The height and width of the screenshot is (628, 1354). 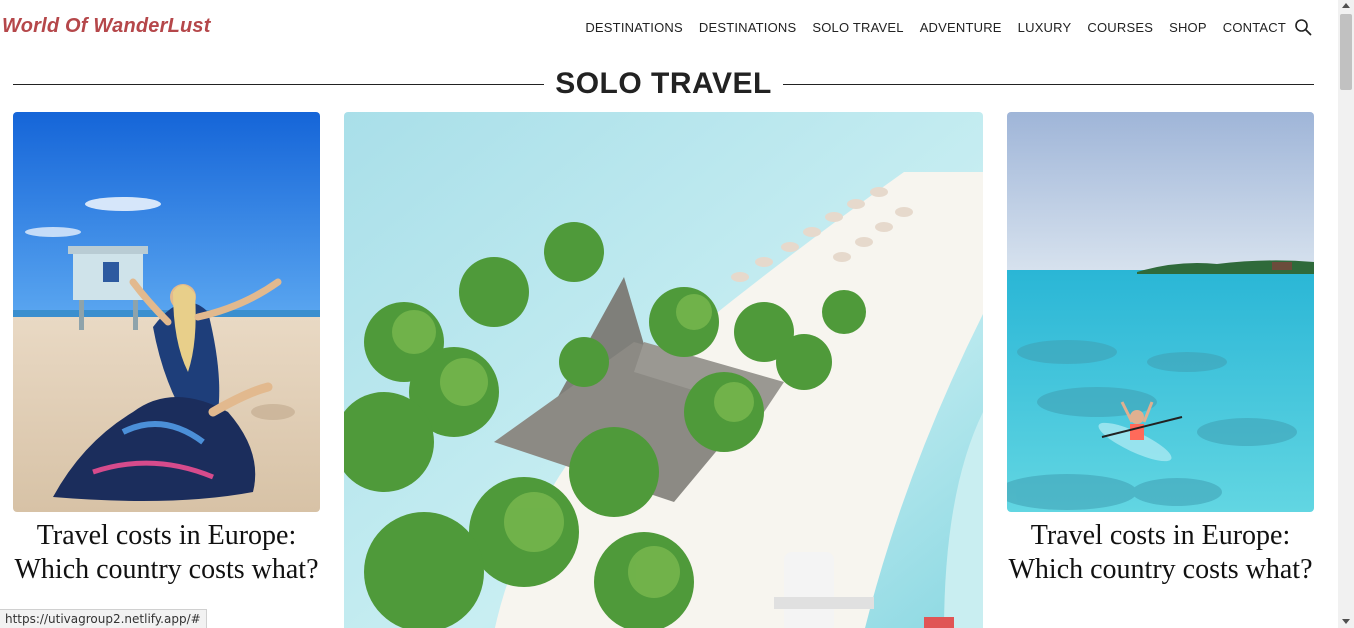 I want to click on nav-item-luxury: LUXURY, so click(x=1045, y=27).